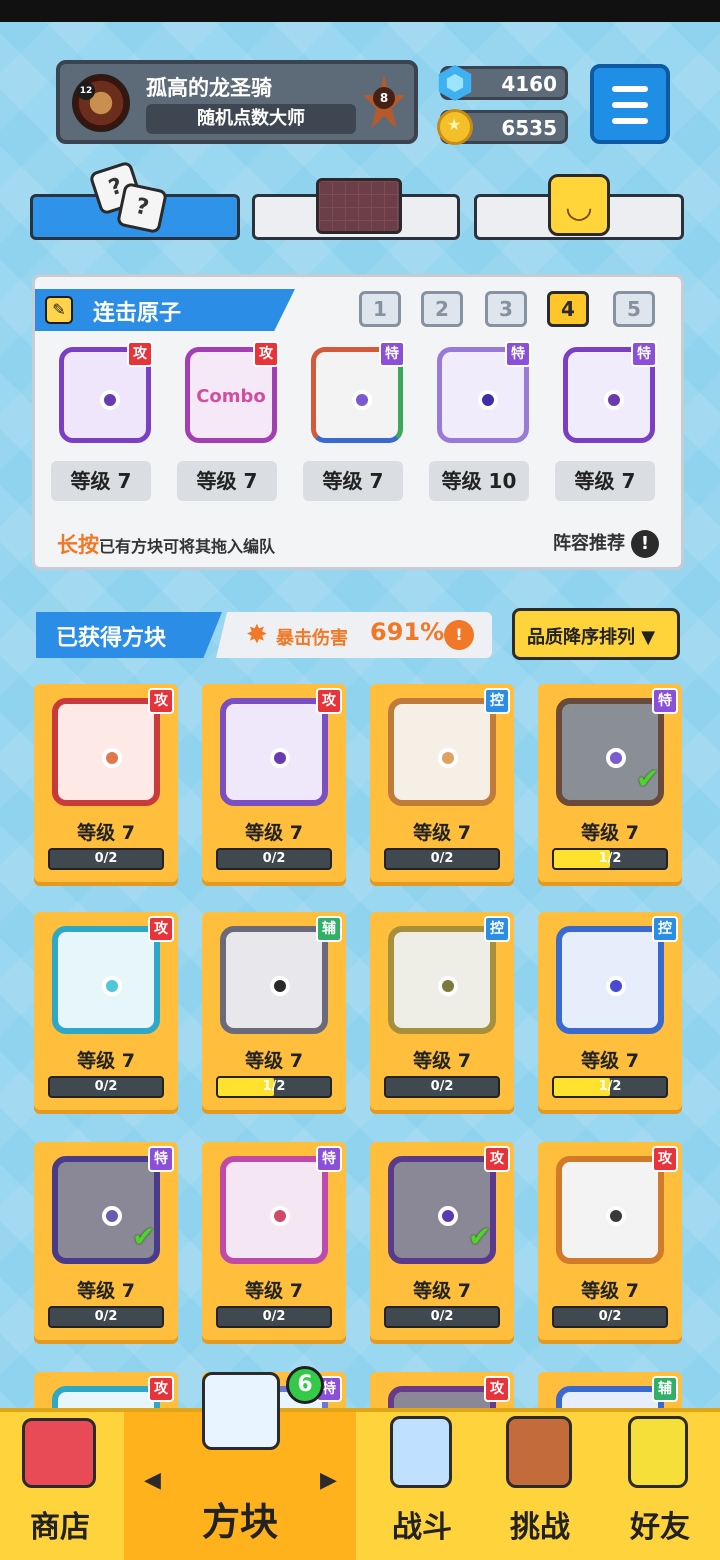 This screenshot has height=1560, width=720. I want to click on challenge-gate-icon, so click(539, 1452).